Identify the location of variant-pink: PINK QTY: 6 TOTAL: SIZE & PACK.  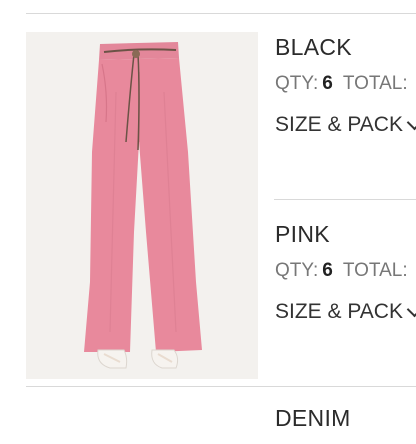
(345, 272).